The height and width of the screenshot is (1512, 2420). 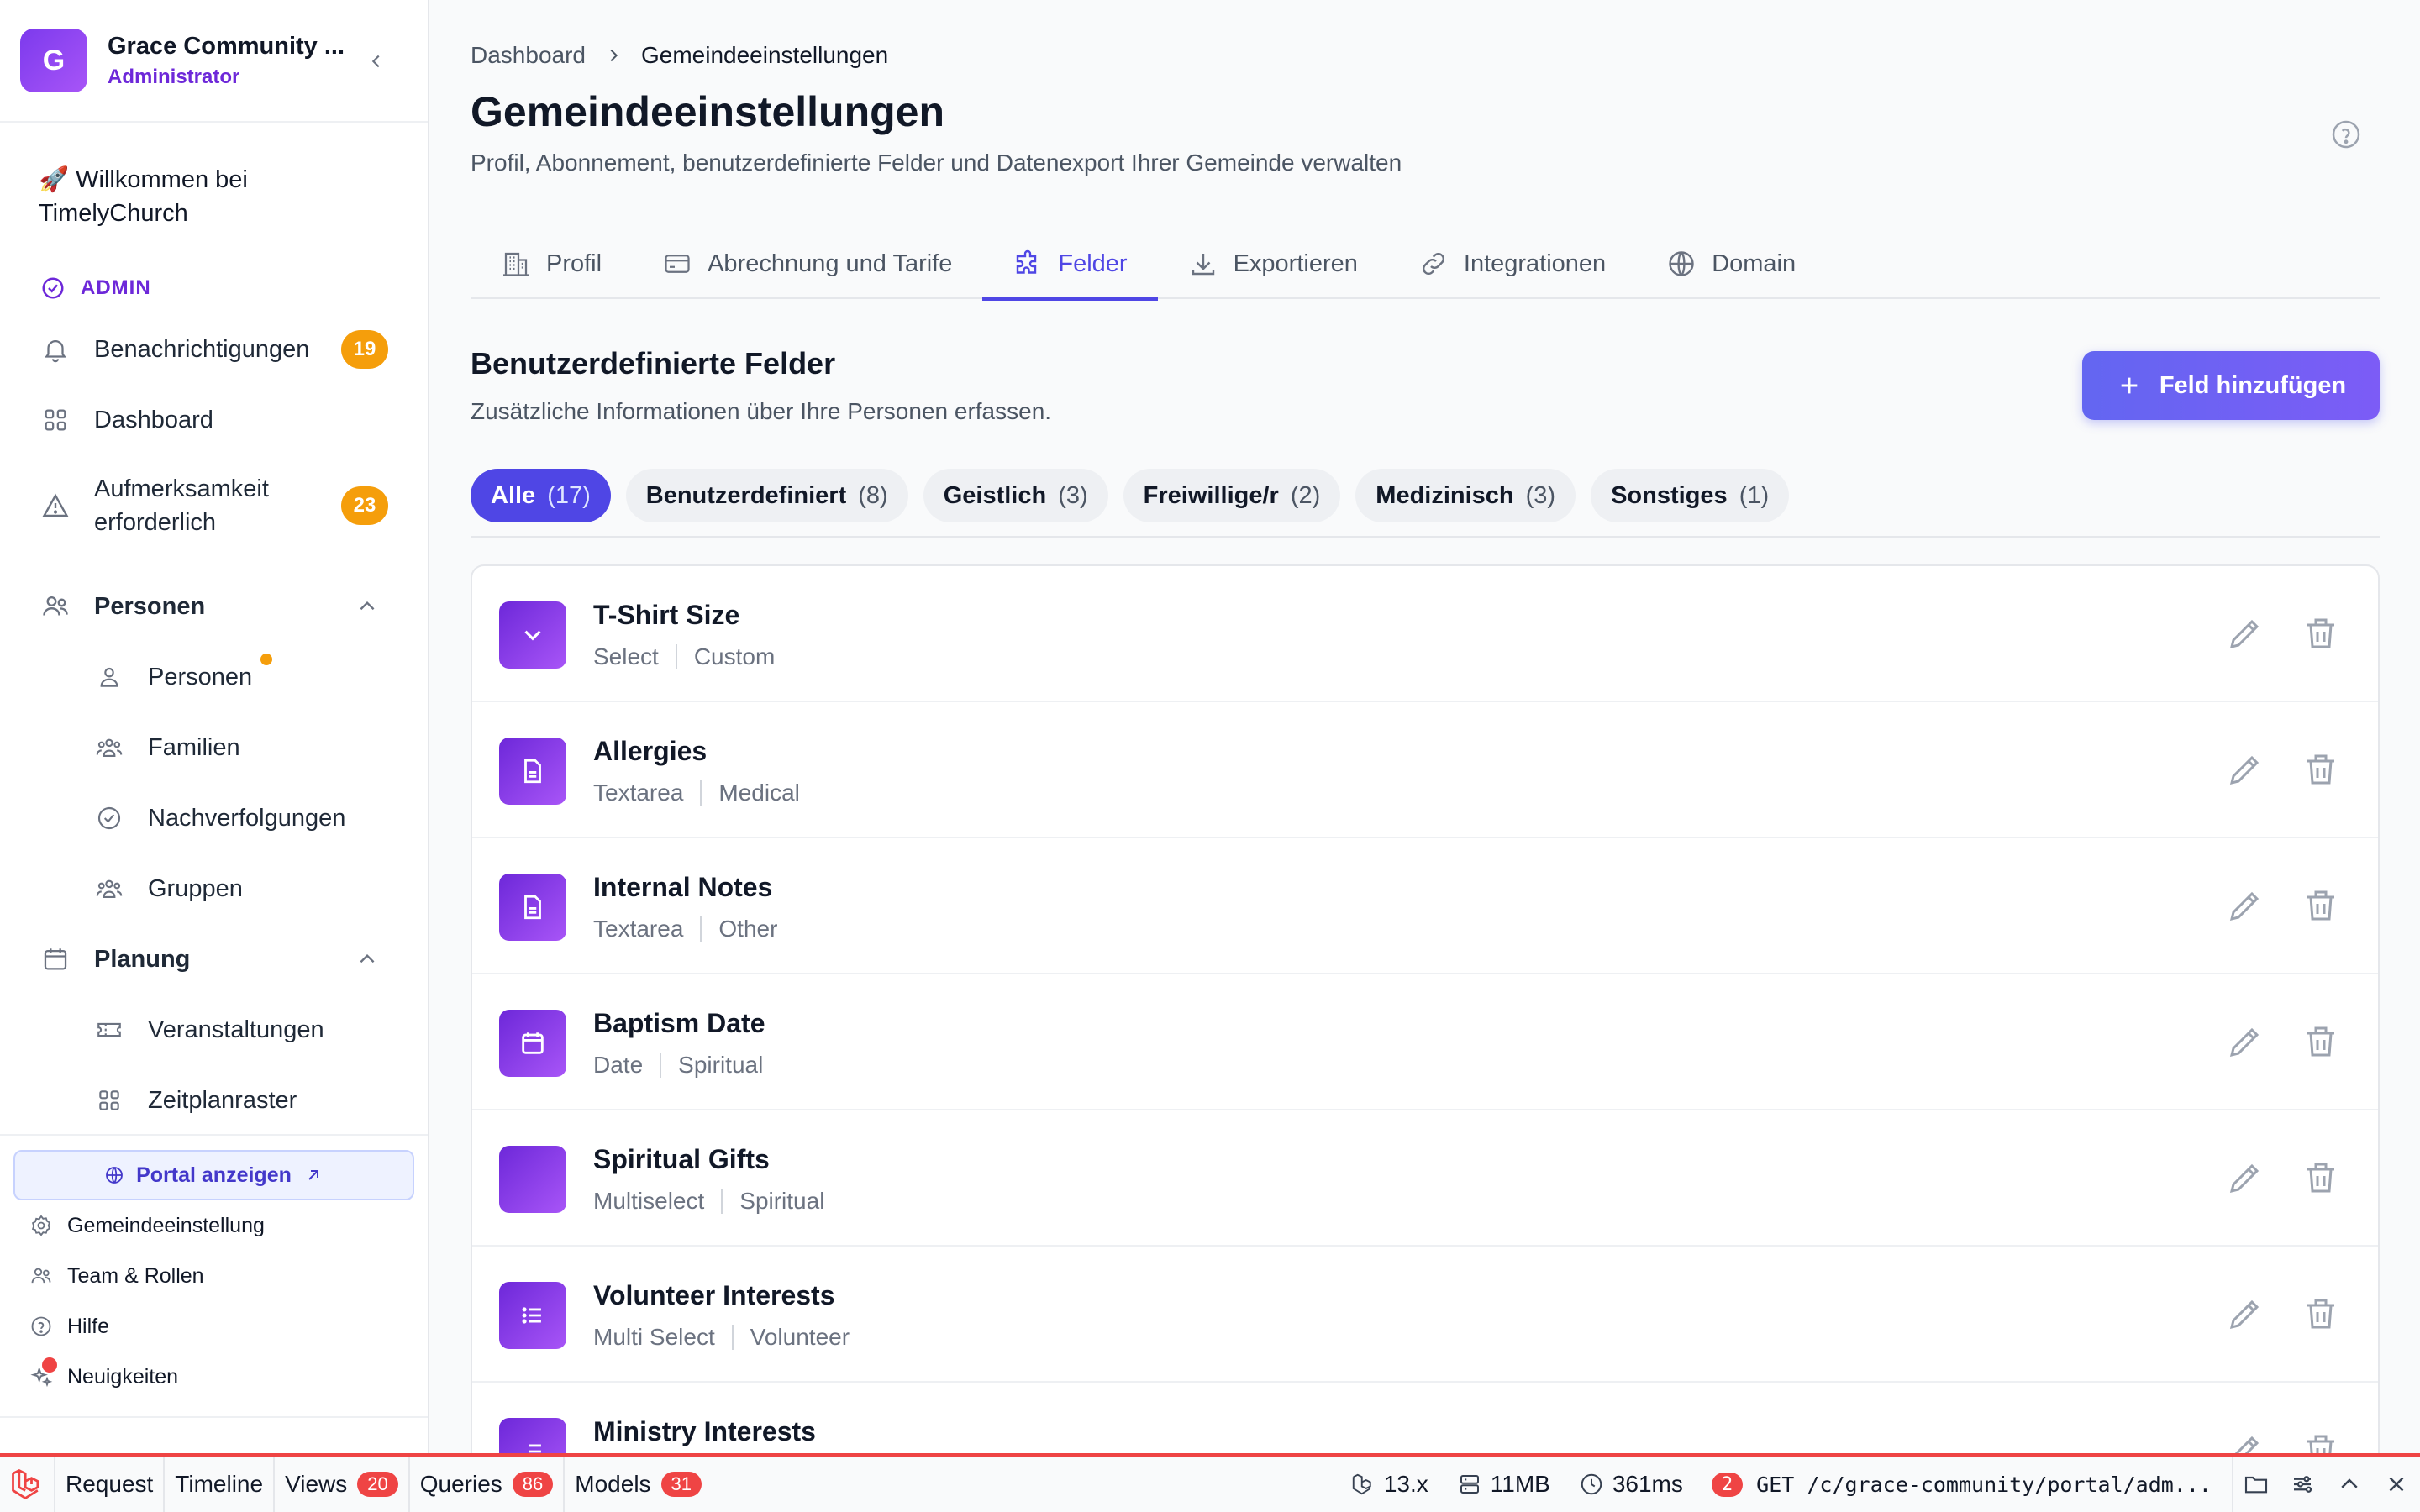 What do you see at coordinates (1466, 495) in the screenshot?
I see `filter-medical: Medizinisch (3)` at bounding box center [1466, 495].